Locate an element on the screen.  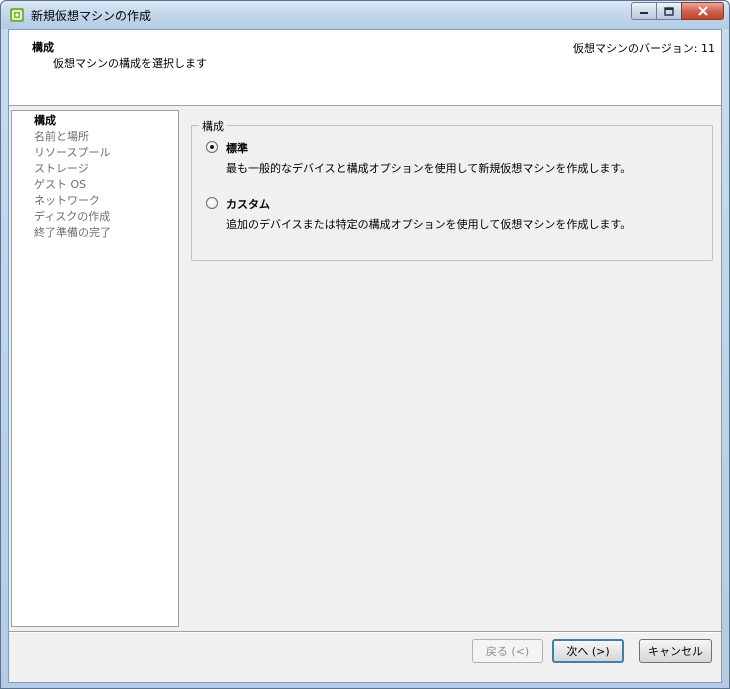
vsphere-app-icon is located at coordinates (17, 15).